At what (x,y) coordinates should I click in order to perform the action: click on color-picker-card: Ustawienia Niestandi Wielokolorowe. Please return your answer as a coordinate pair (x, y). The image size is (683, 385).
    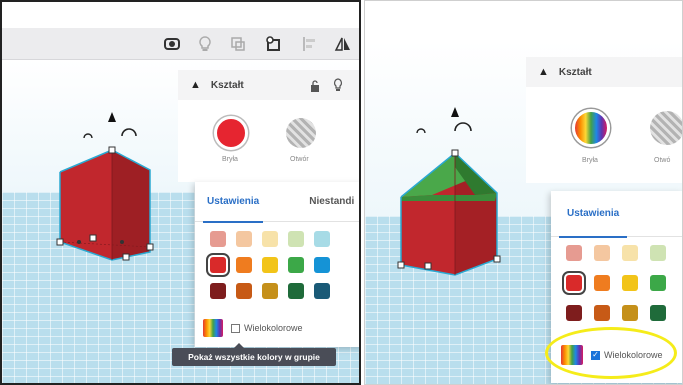
    Looking at the image, I should click on (277, 264).